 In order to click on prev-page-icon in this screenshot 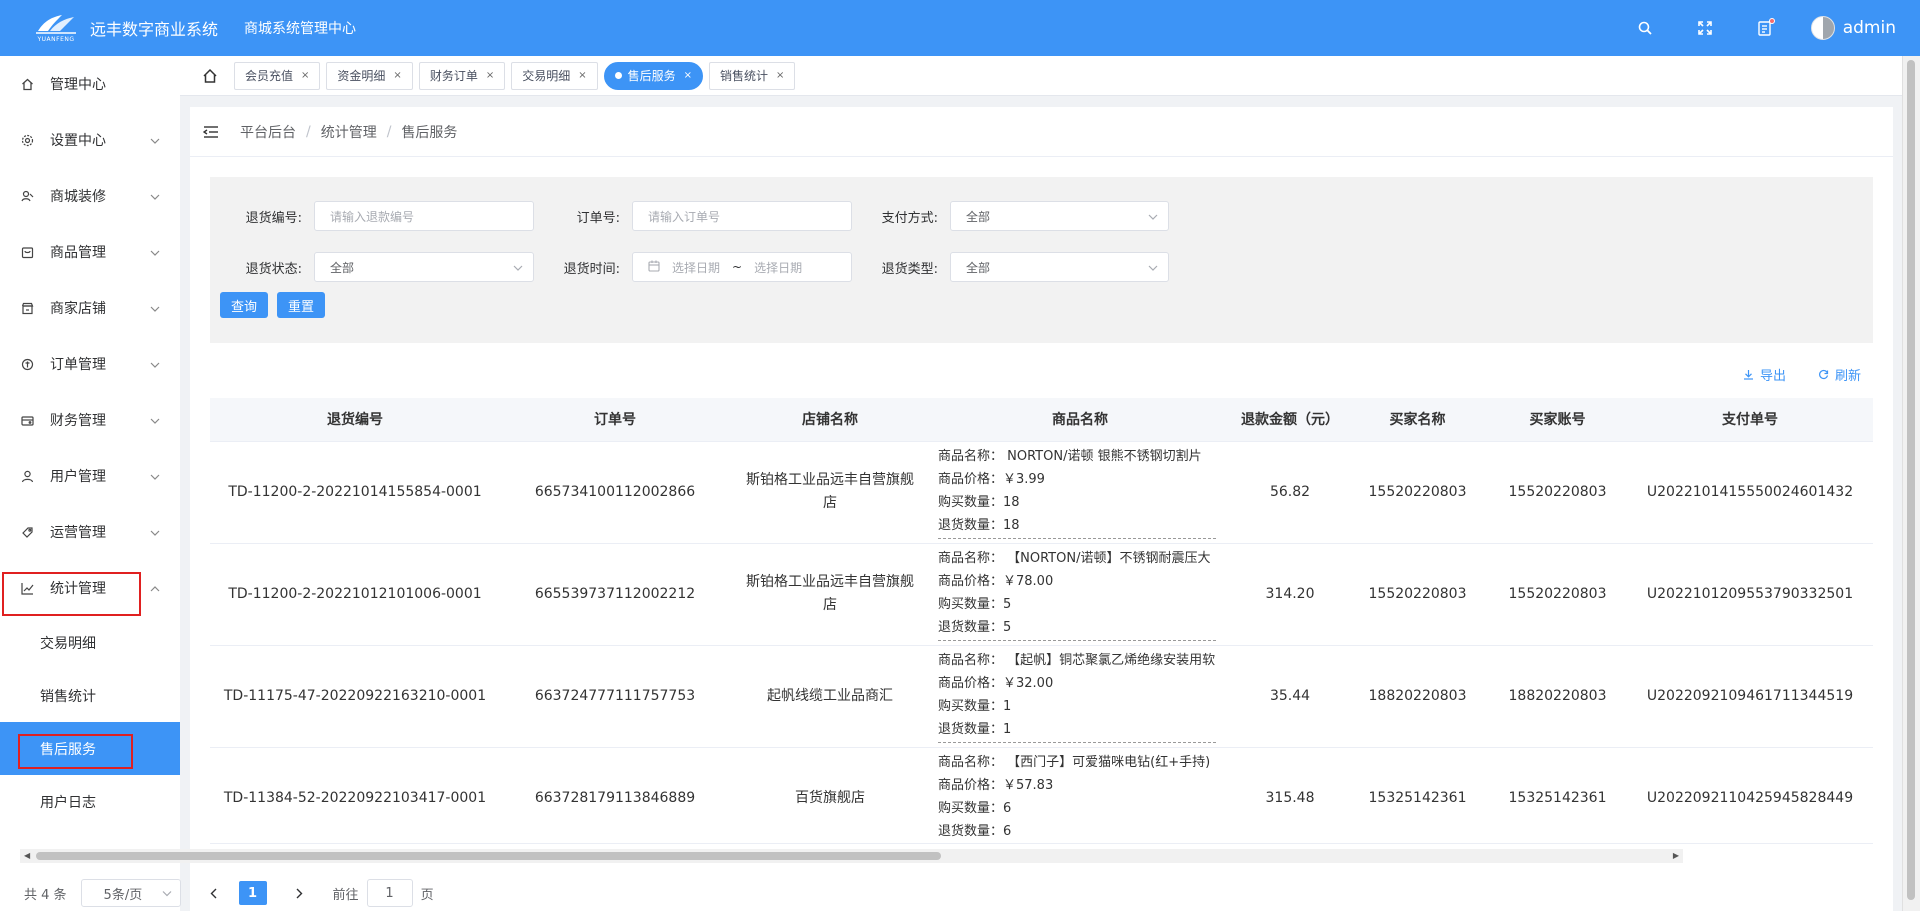, I will do `click(214, 893)`.